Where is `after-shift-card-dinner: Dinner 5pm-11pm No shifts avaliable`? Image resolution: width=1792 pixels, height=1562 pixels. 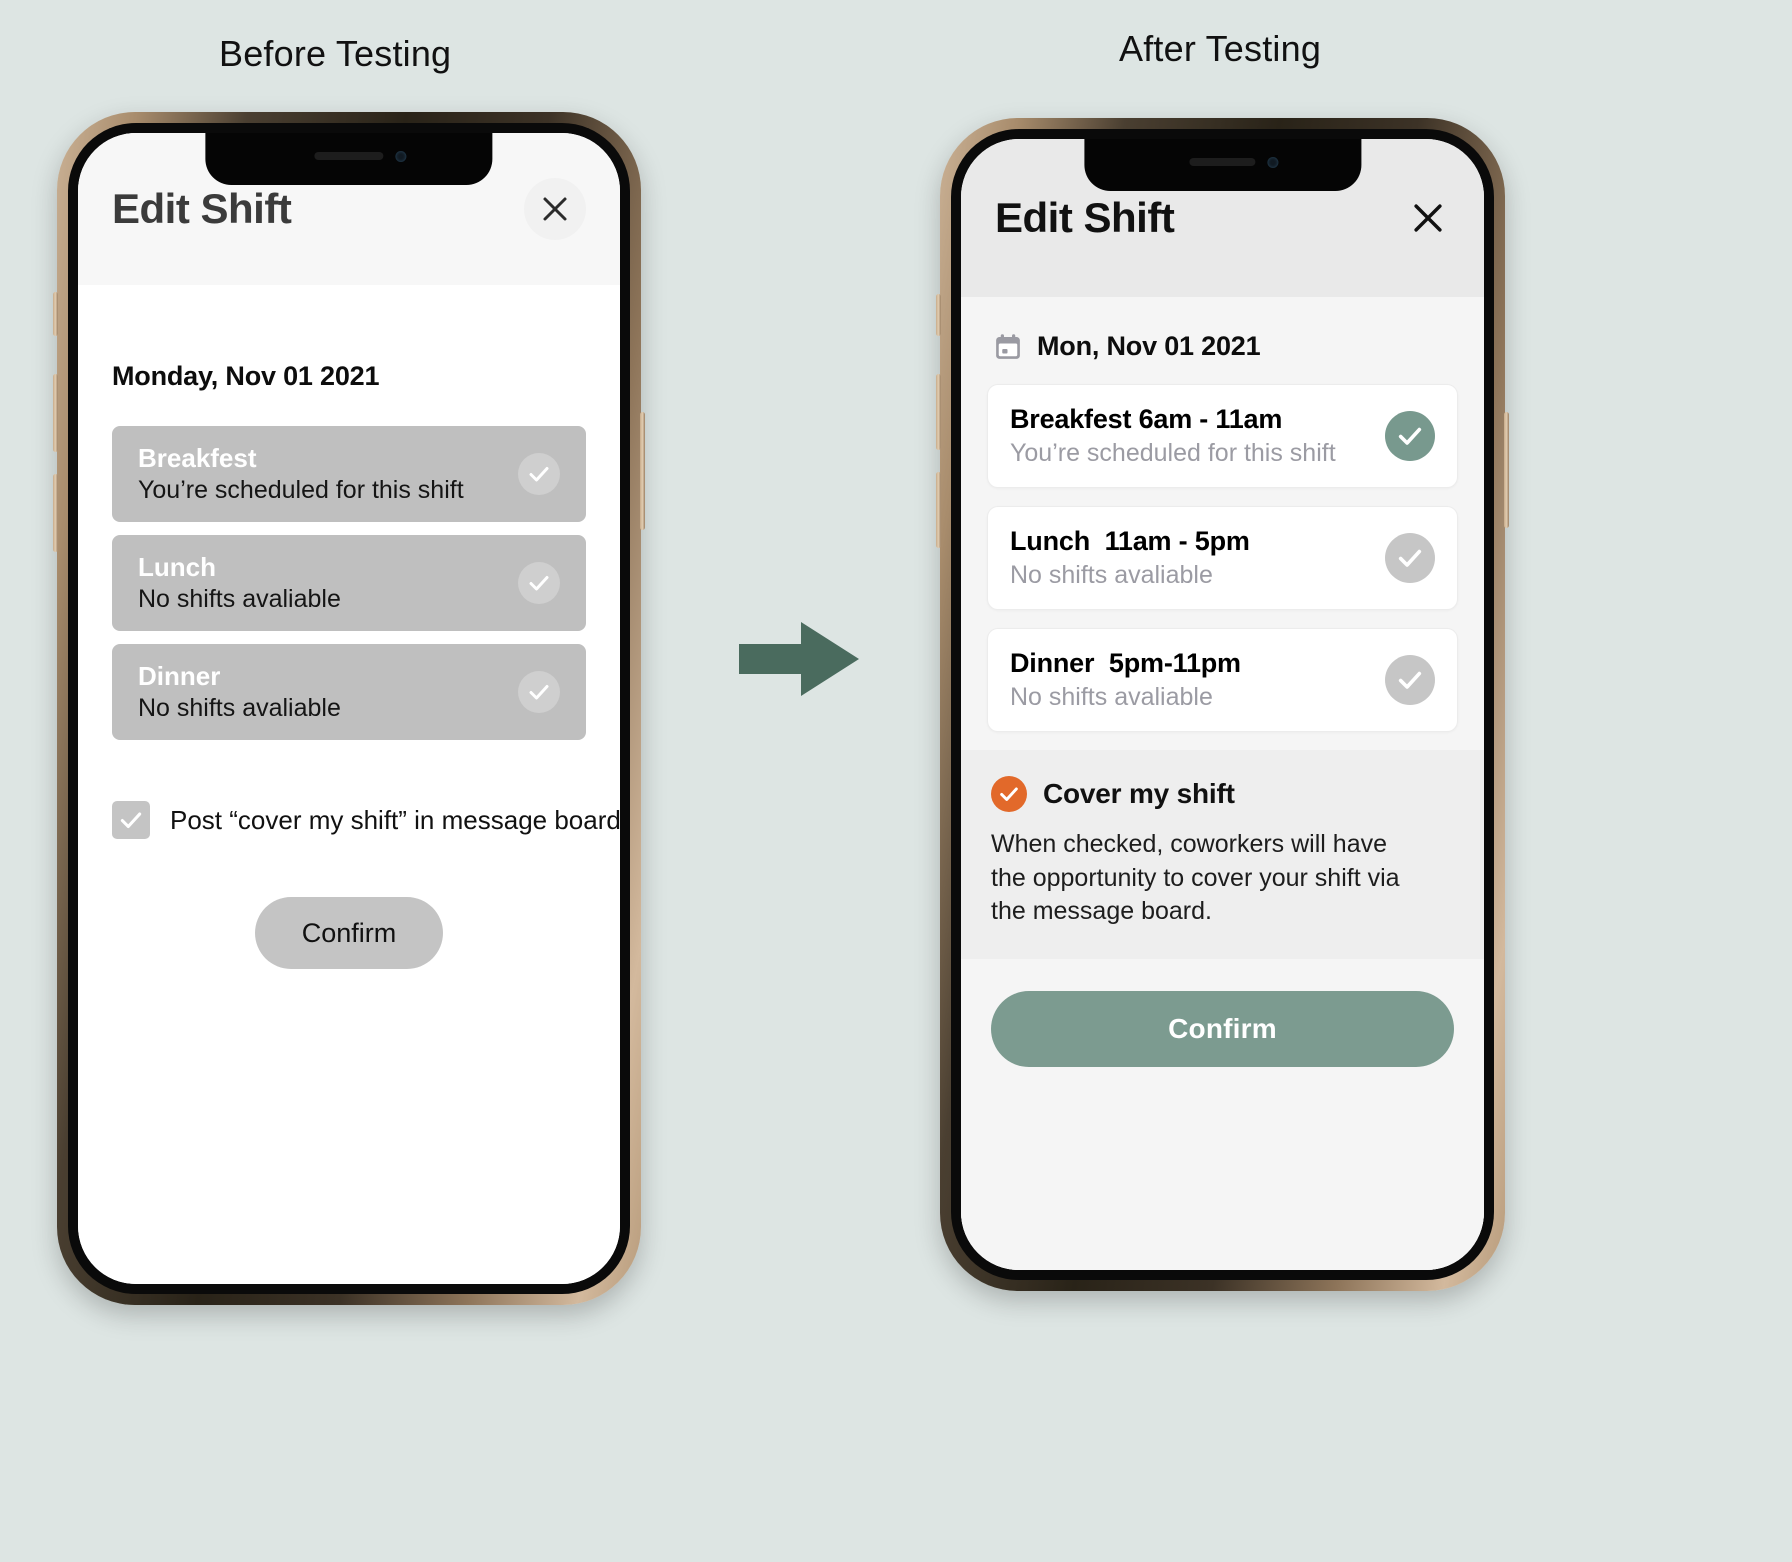 after-shift-card-dinner: Dinner 5pm-11pm No shifts avaliable is located at coordinates (1222, 680).